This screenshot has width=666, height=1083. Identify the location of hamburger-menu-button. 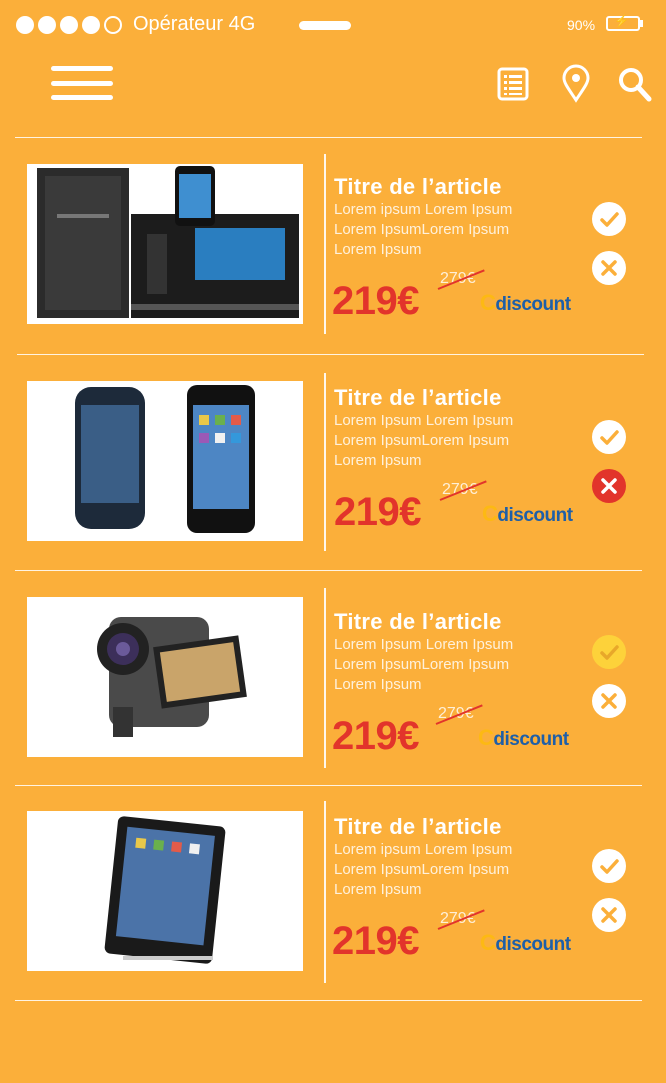
(82, 83).